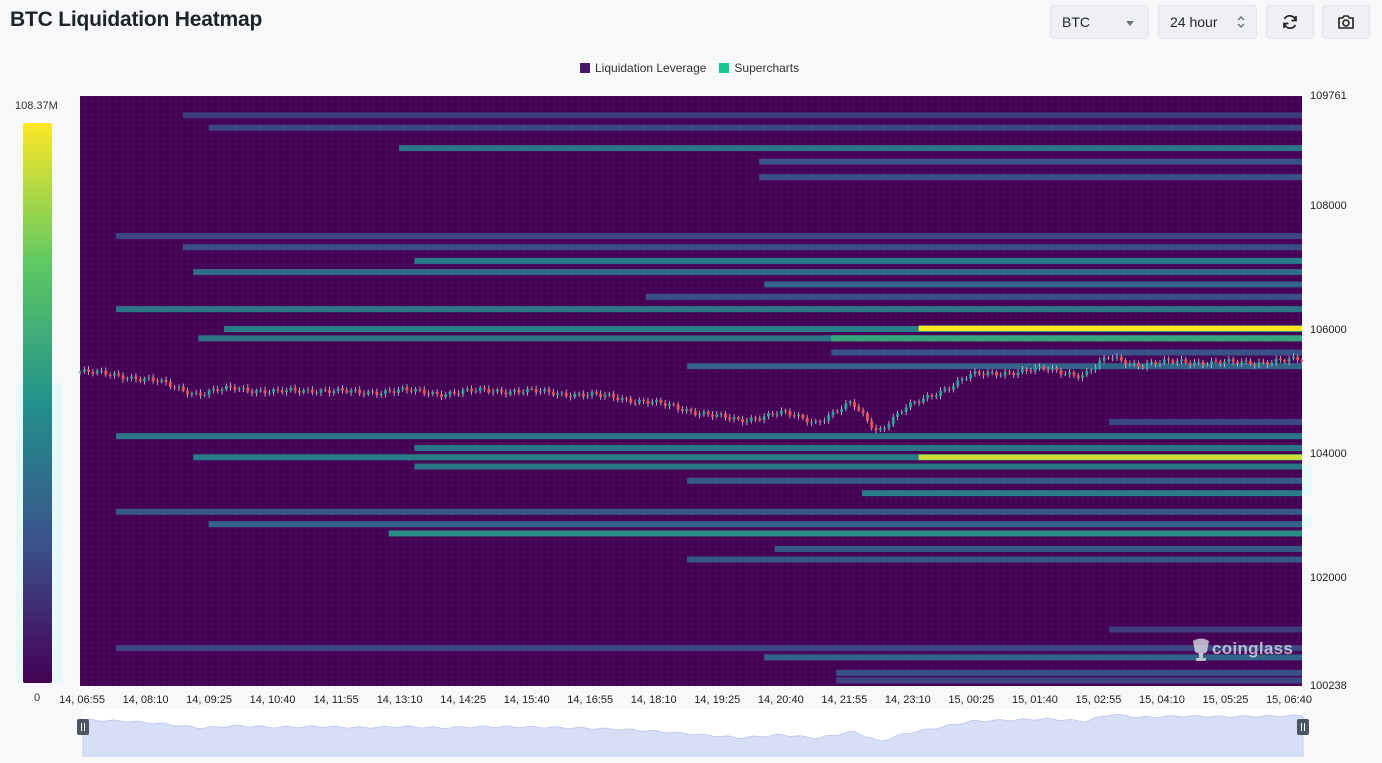 The height and width of the screenshot is (763, 1382). Describe the element at coordinates (82, 700) in the screenshot. I see `x-tick-label: 14, 06:55` at that location.